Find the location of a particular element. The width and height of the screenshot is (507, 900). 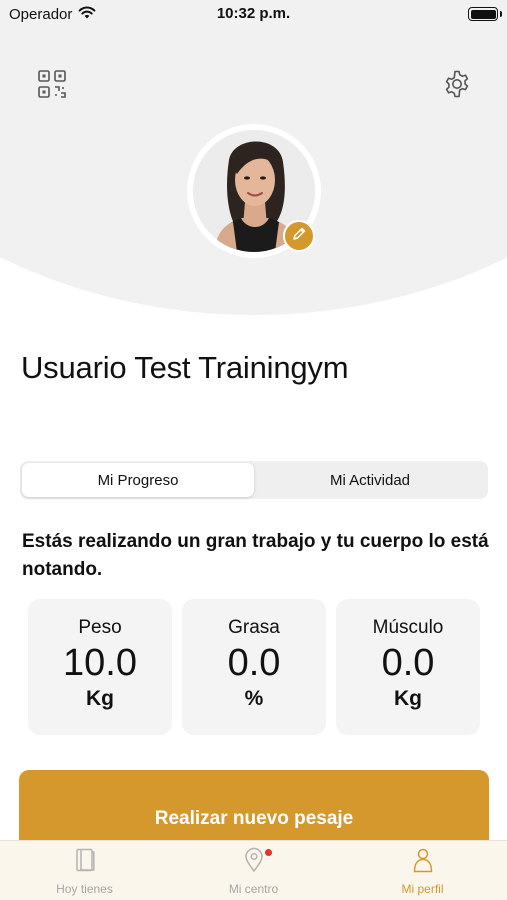

edit-avatar-button is located at coordinates (299, 236).